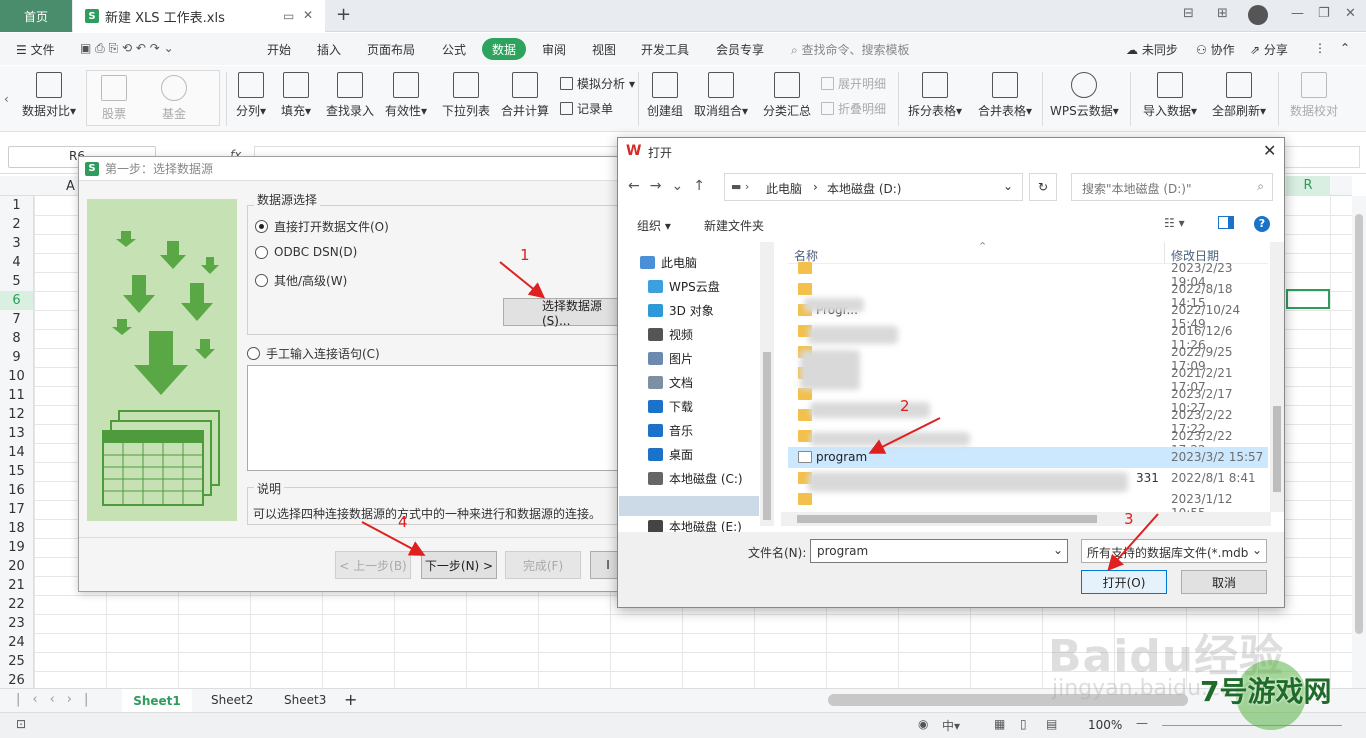 This screenshot has height=738, width=1366. What do you see at coordinates (296, 95) in the screenshot?
I see `fill-button: 填充▾` at bounding box center [296, 95].